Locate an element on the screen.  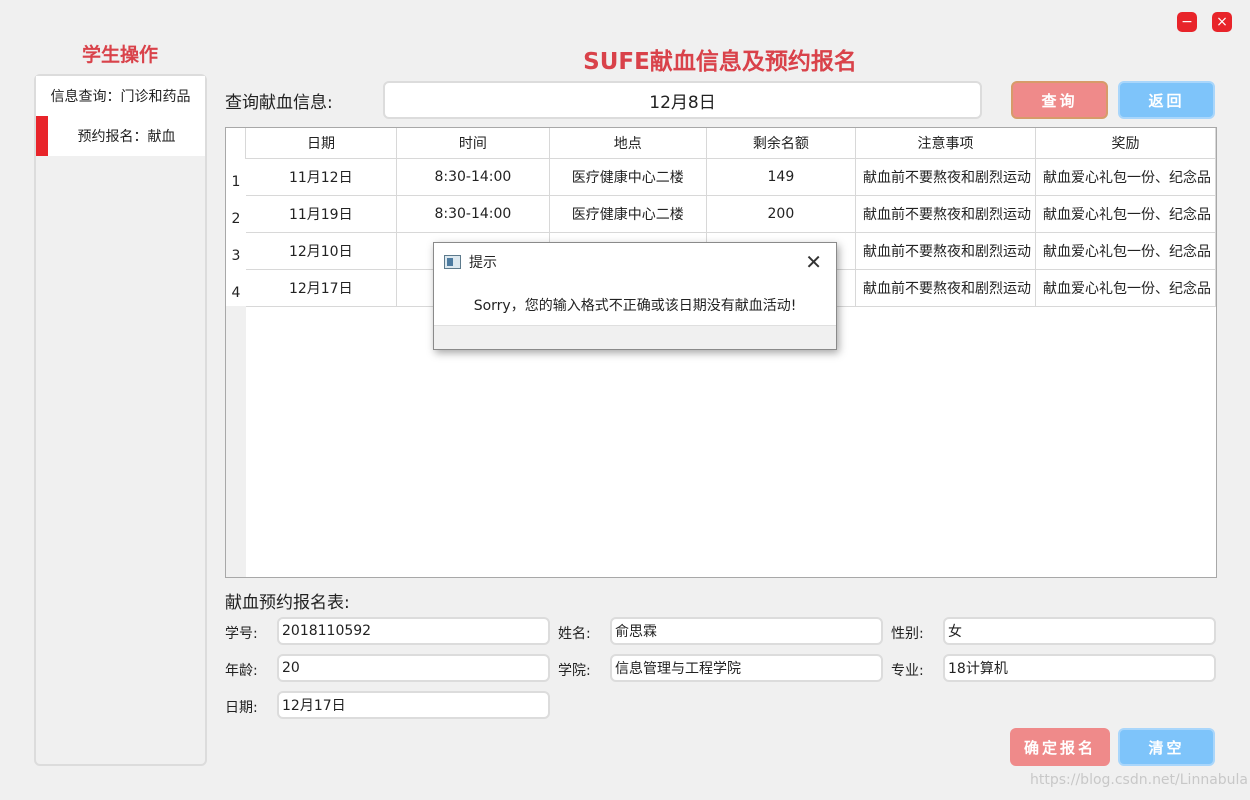
dialog-footer is located at coordinates (635, 337).